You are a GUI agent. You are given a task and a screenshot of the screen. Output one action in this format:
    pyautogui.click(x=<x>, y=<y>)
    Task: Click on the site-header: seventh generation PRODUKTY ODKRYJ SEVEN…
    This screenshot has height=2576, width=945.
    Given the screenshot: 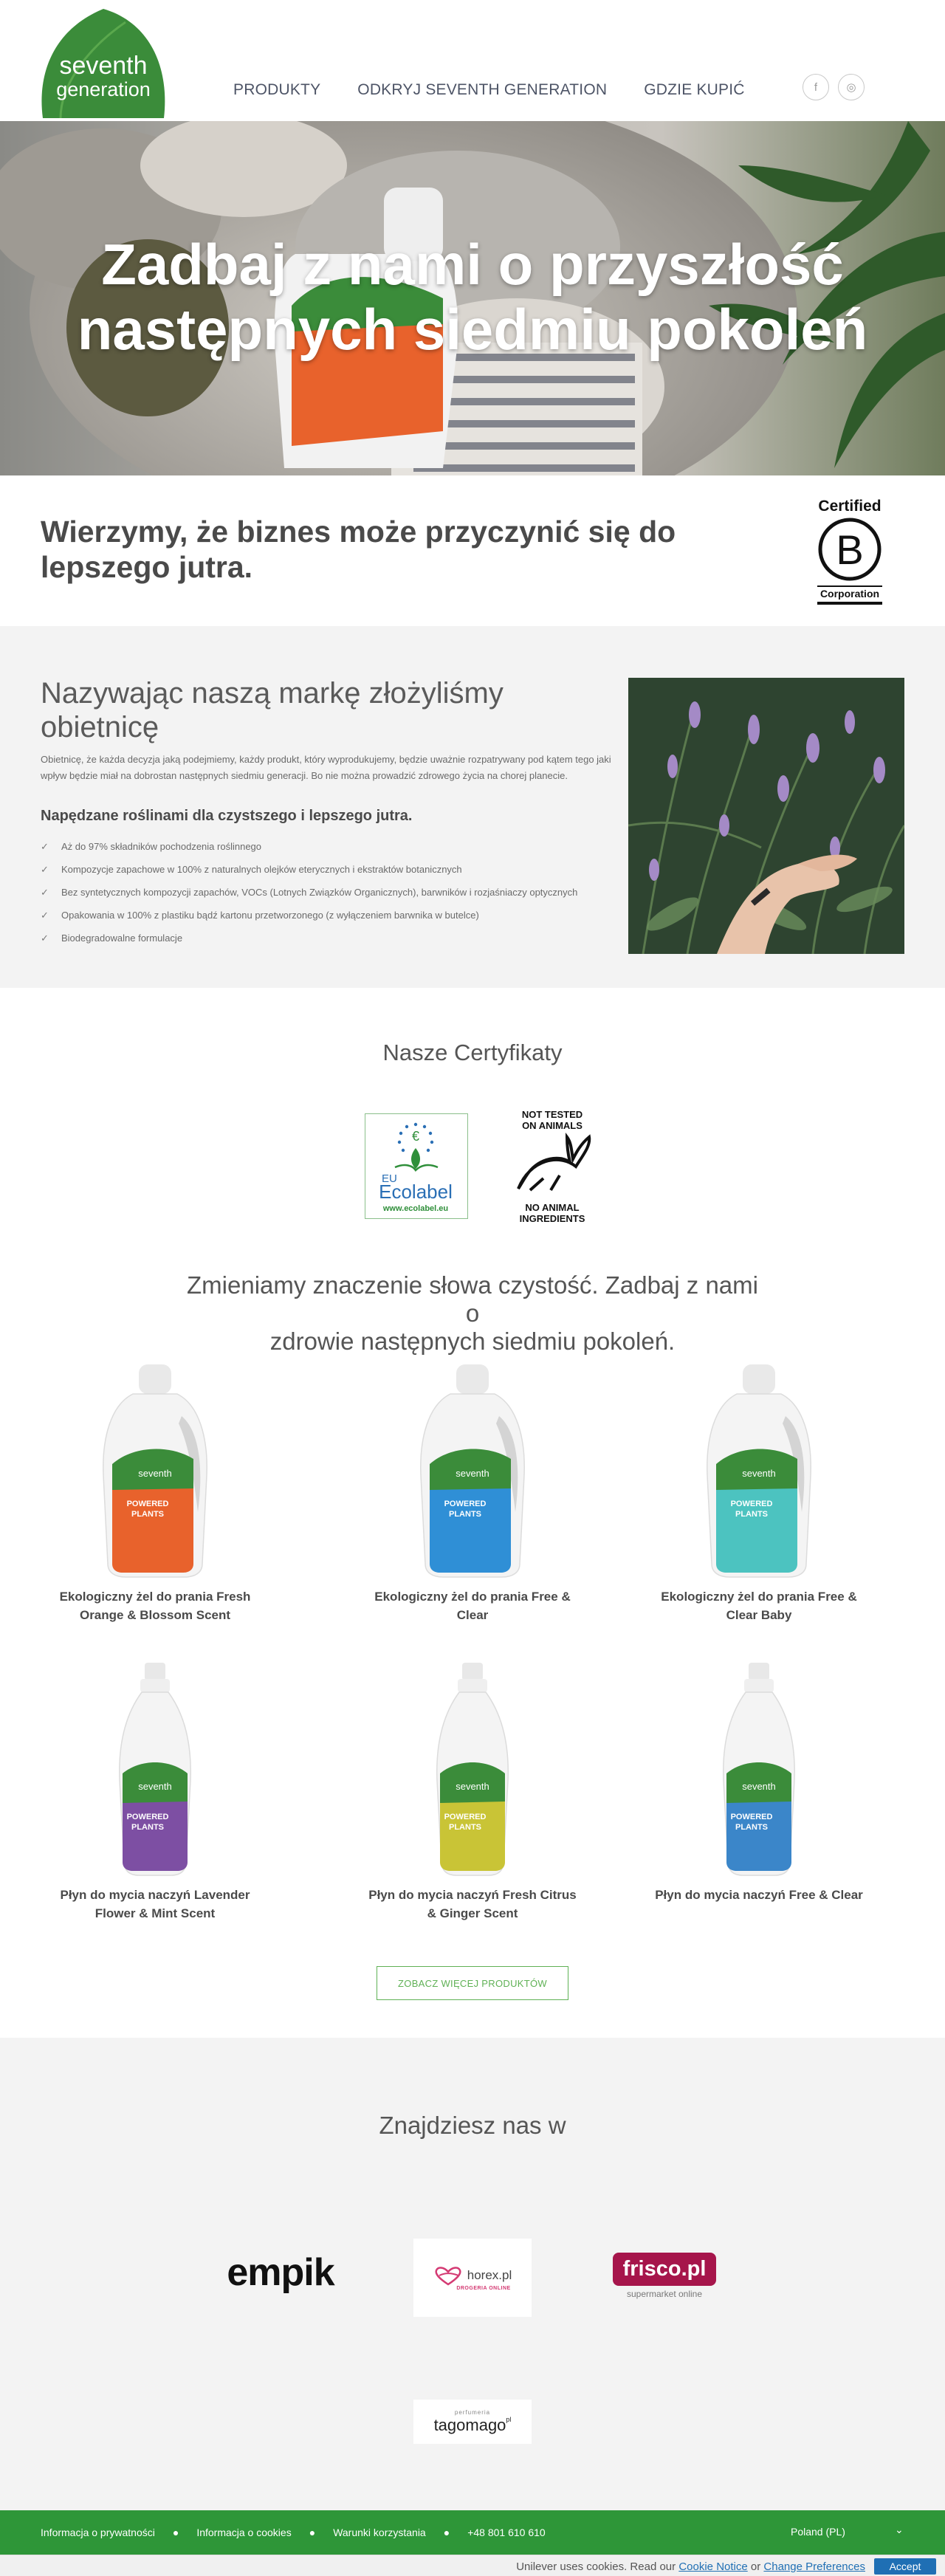 What is the action you would take?
    pyautogui.click(x=472, y=60)
    